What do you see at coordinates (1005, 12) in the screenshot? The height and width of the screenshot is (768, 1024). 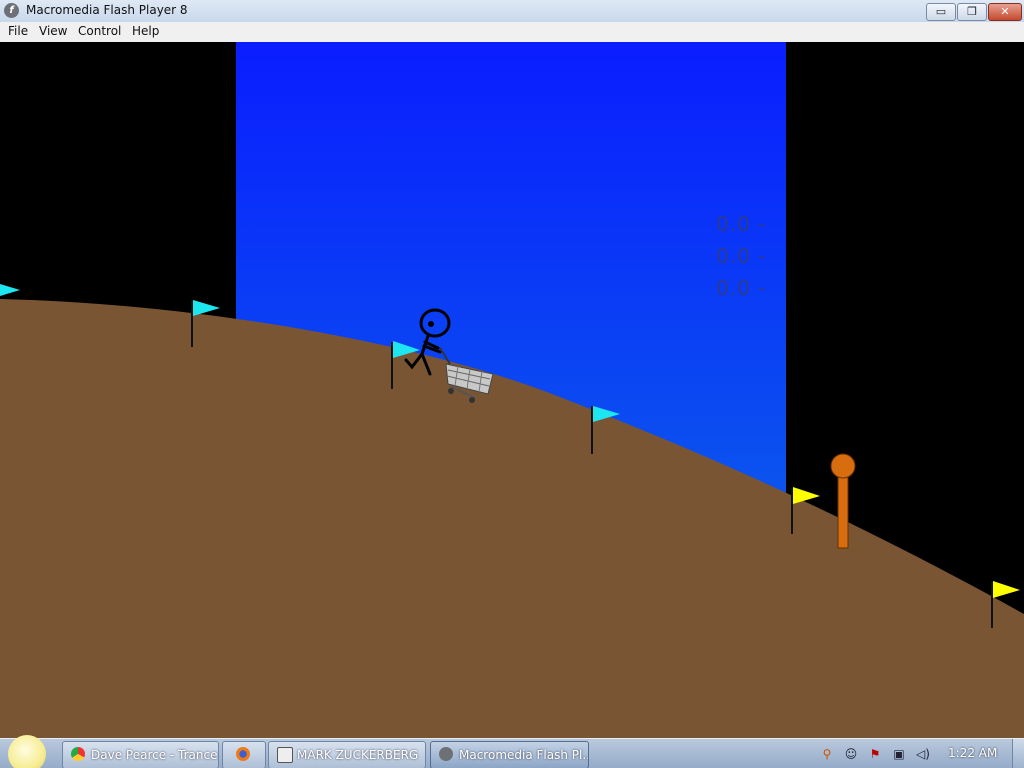 I see `close-button: ✕` at bounding box center [1005, 12].